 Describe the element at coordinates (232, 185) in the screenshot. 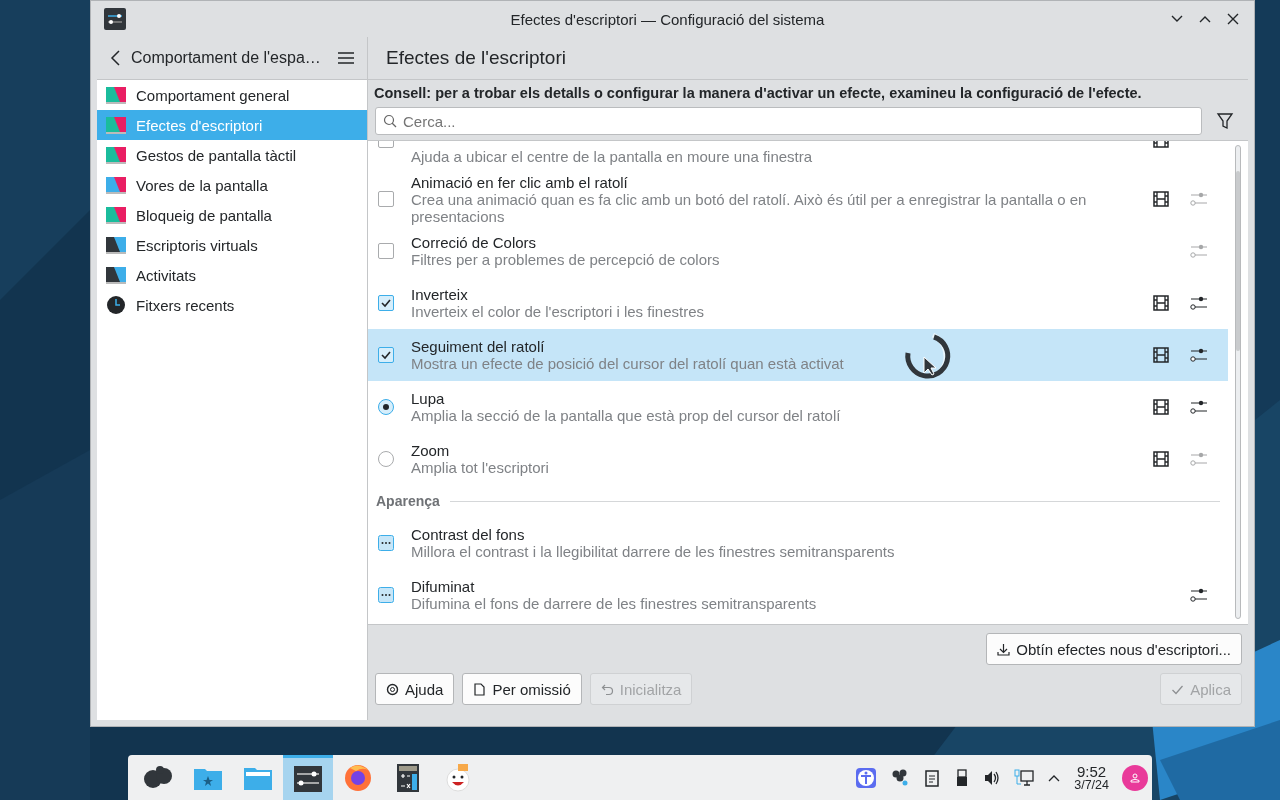

I see `sidebar-item: Vores de la pantalla` at that location.